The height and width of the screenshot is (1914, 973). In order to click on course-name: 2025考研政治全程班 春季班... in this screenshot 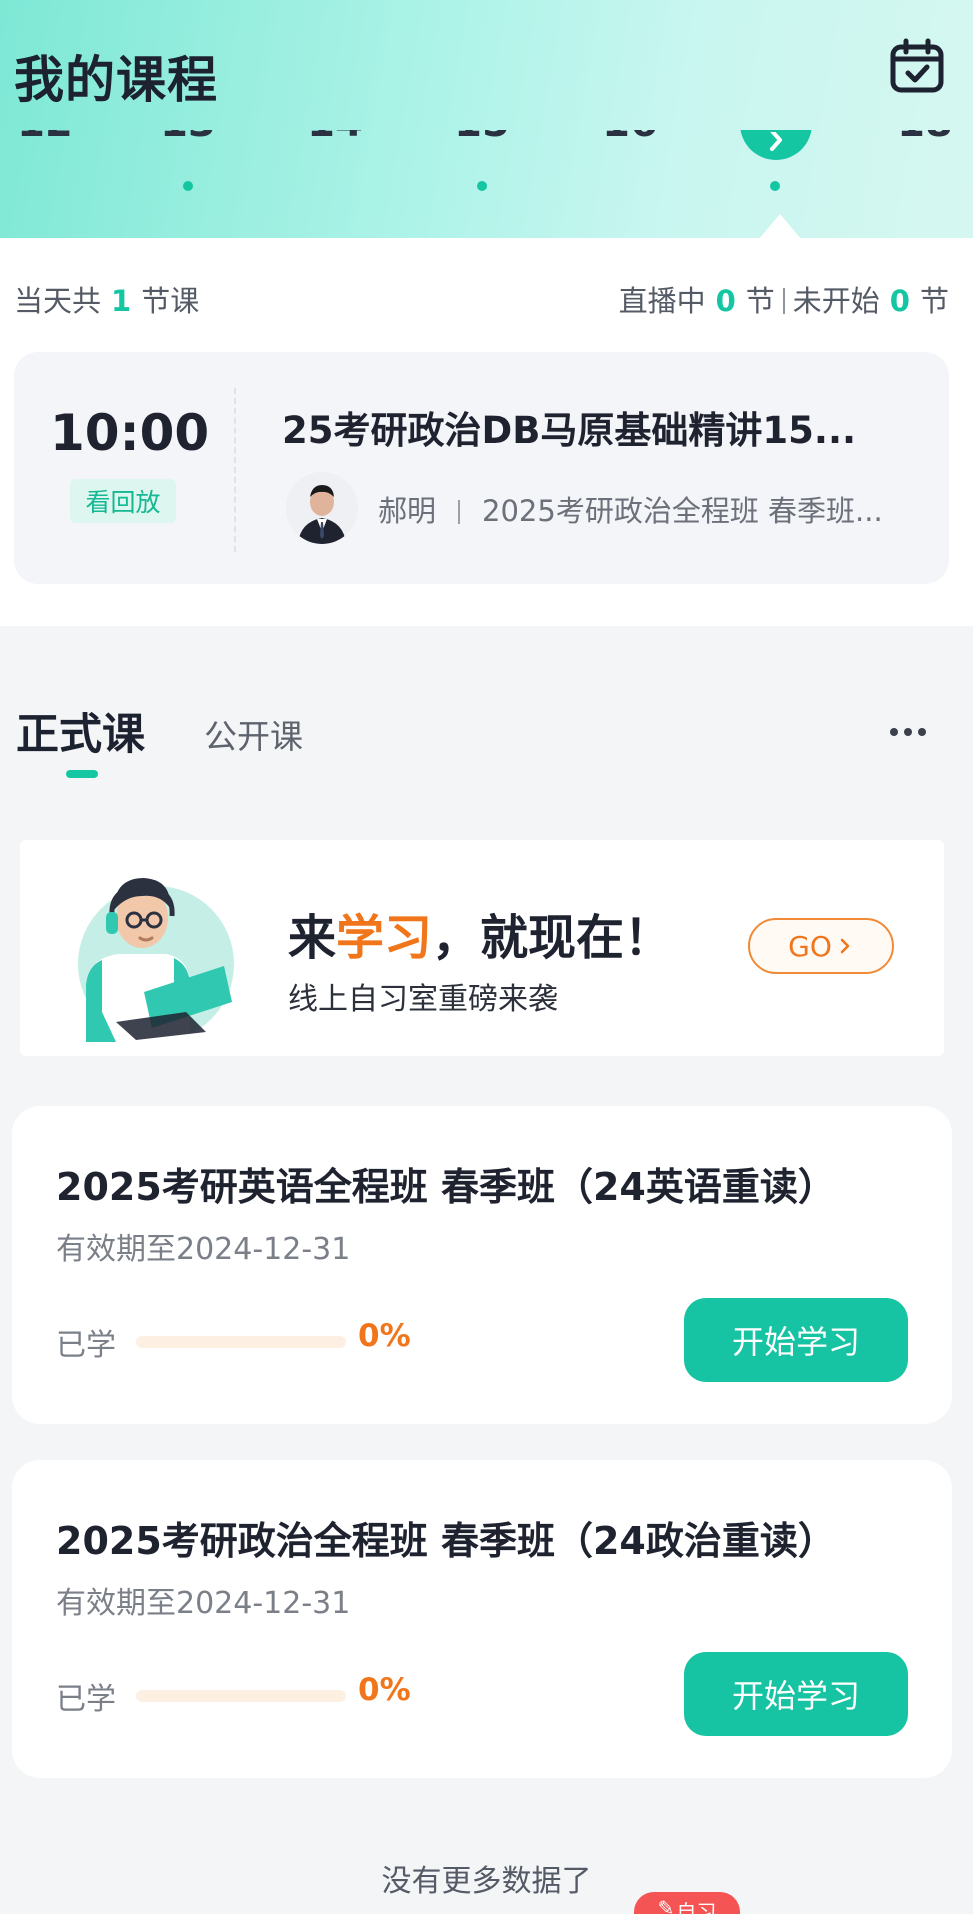, I will do `click(682, 511)`.